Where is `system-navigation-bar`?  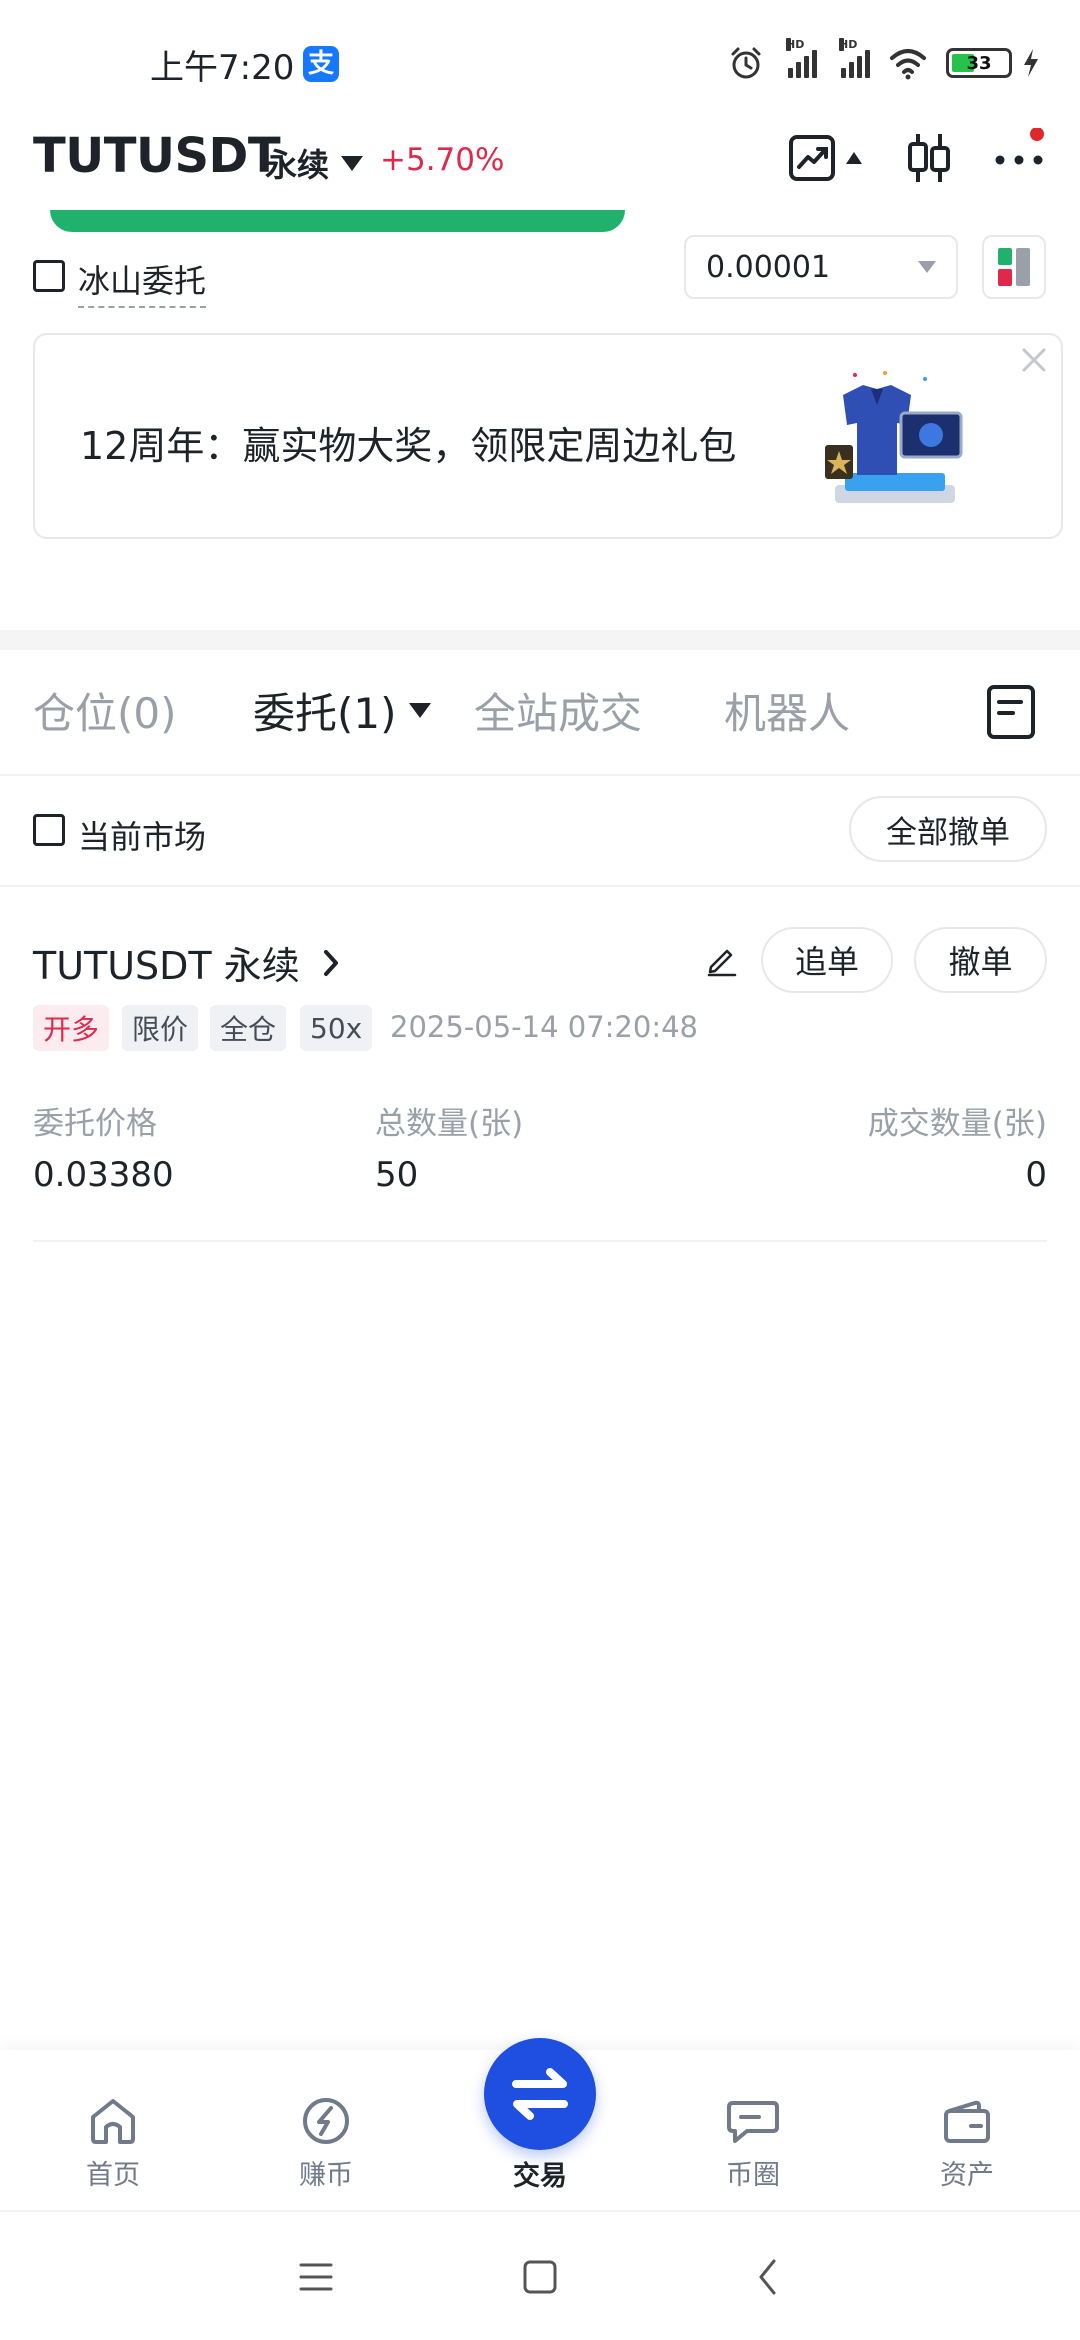 system-navigation-bar is located at coordinates (540, 2275).